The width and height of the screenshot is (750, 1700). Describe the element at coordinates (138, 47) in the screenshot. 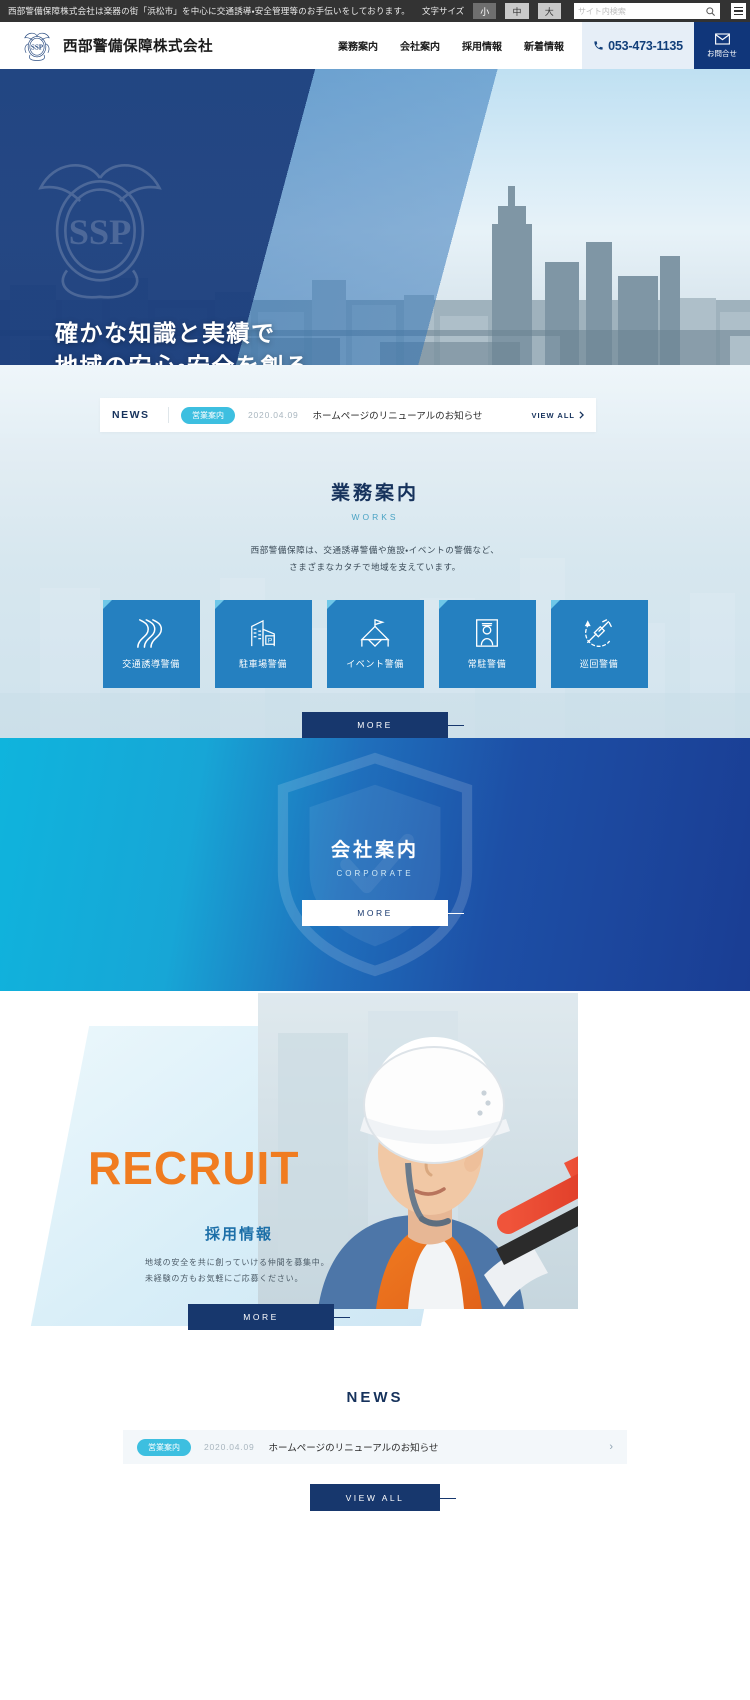

I see `company-name: 西部警備保障株式会社` at that location.